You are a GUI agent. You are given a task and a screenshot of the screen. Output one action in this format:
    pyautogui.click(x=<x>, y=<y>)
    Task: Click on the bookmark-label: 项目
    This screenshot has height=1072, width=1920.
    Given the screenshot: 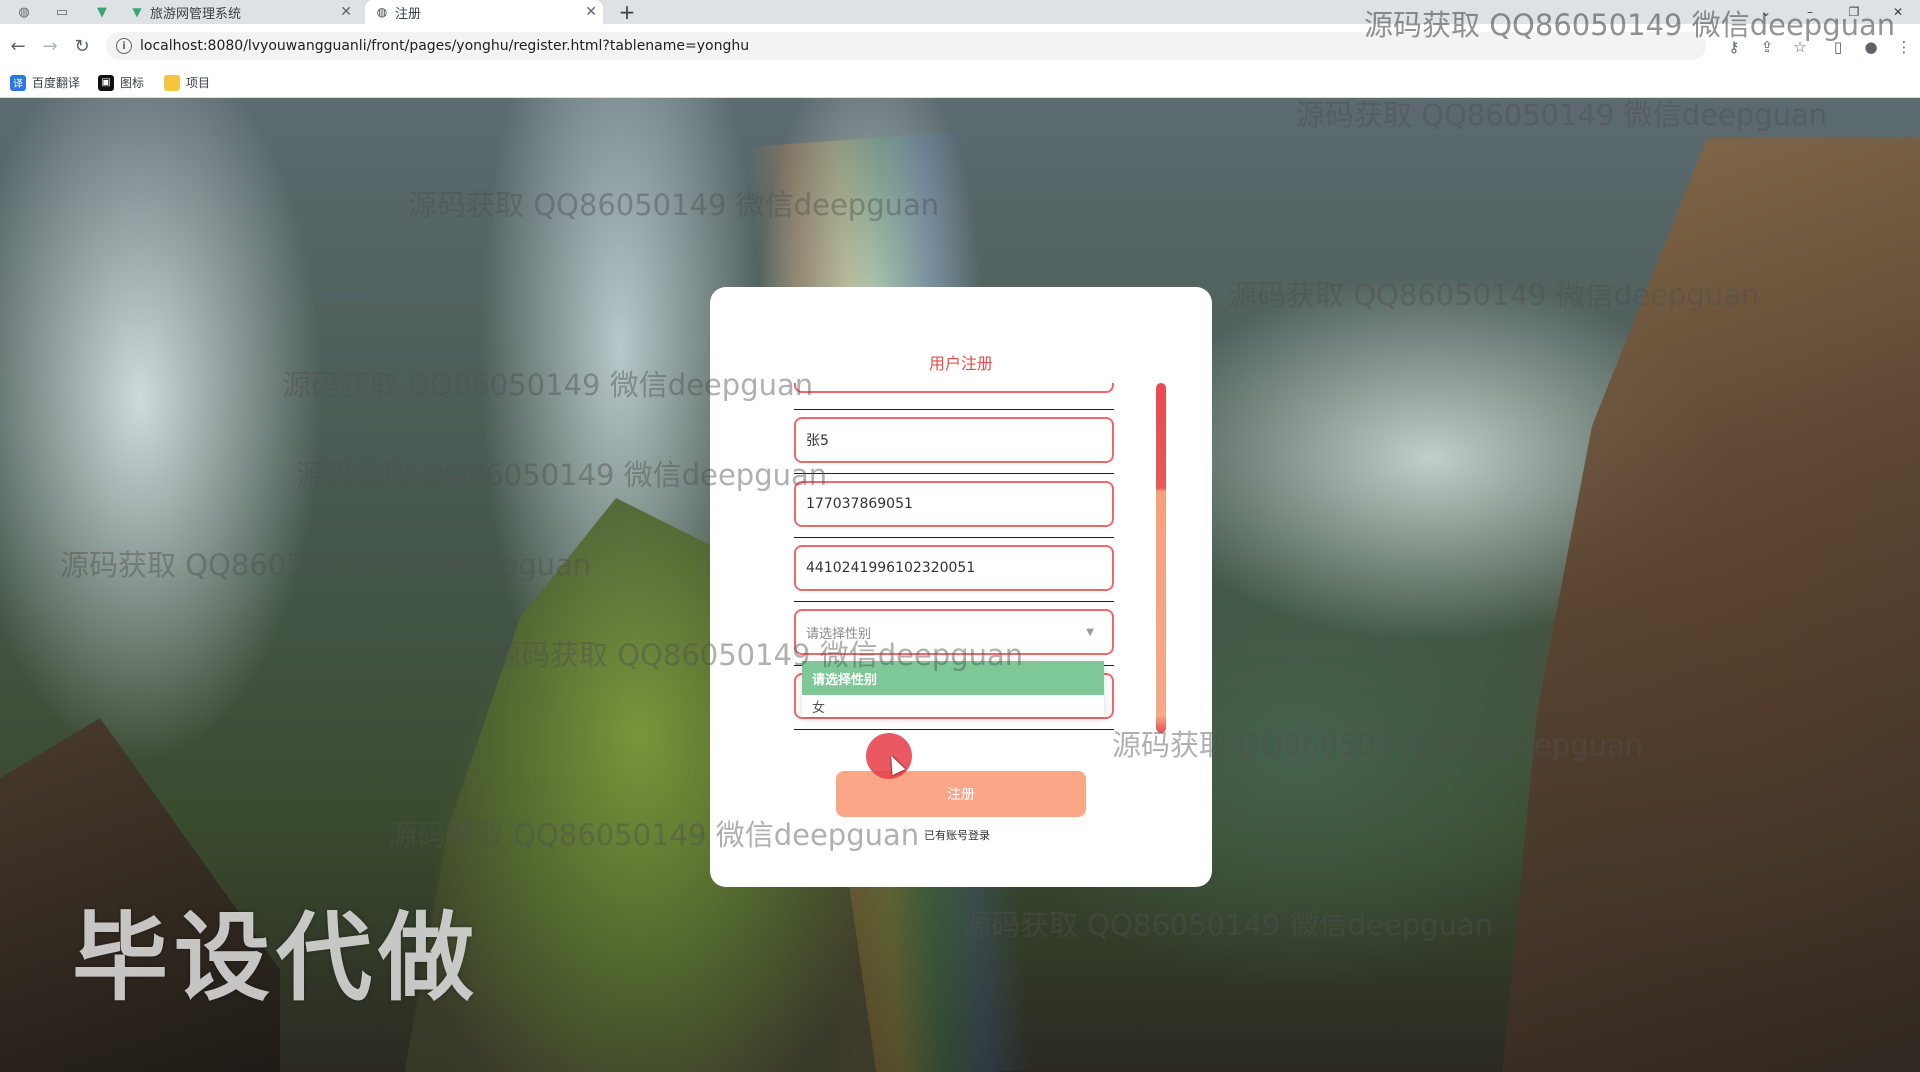 What is the action you would take?
    pyautogui.click(x=198, y=83)
    